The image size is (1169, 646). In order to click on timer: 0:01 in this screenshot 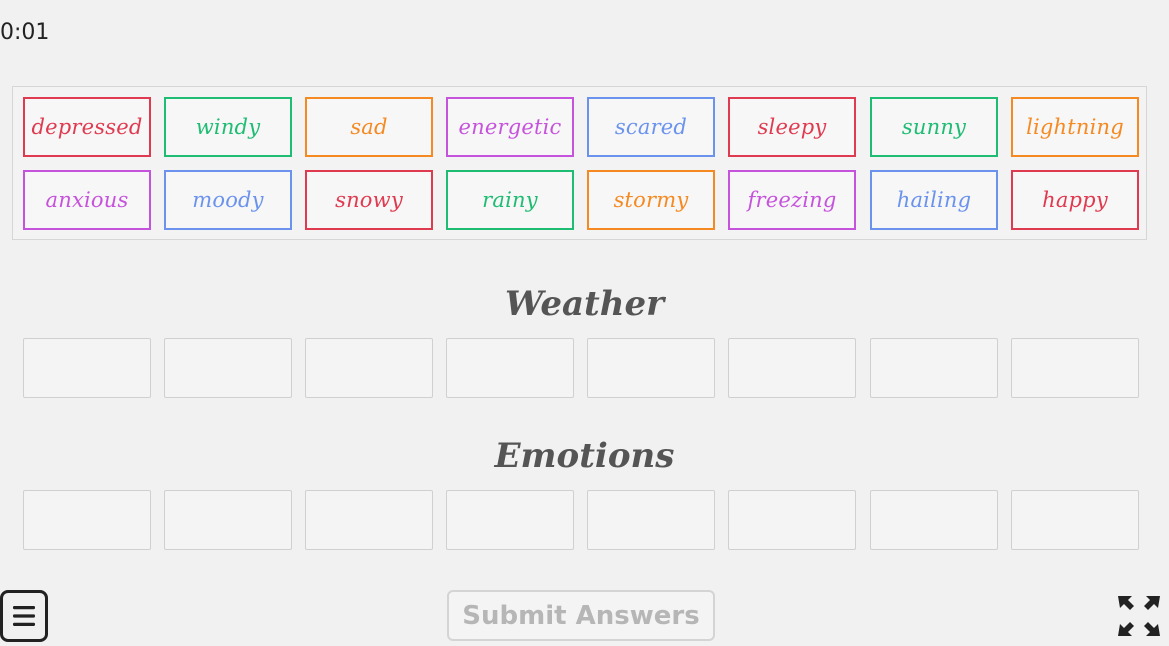, I will do `click(25, 32)`.